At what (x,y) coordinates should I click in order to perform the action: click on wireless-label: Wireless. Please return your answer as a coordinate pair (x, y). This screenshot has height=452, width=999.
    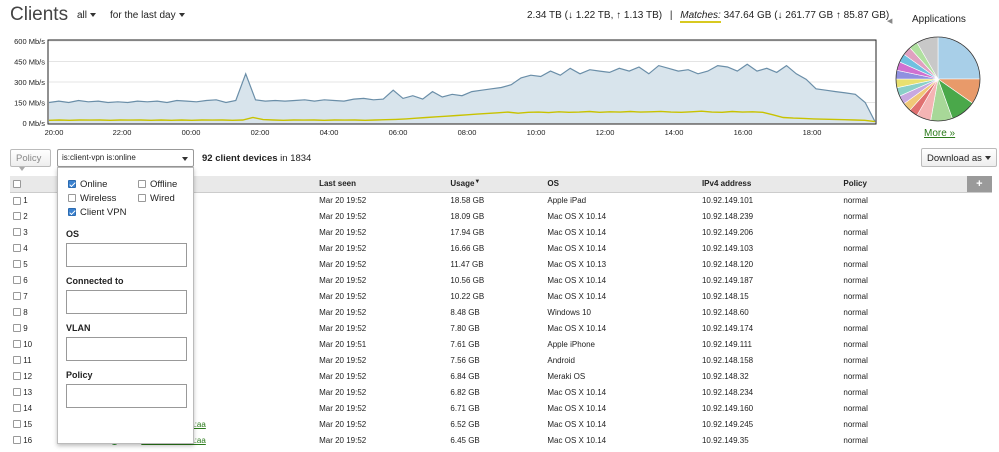
    Looking at the image, I should click on (98, 198).